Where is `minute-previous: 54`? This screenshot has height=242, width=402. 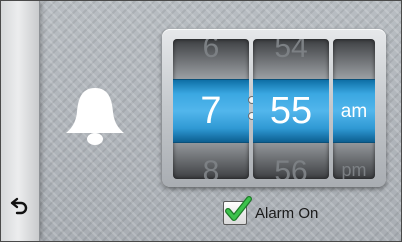 minute-previous: 54 is located at coordinates (291, 51).